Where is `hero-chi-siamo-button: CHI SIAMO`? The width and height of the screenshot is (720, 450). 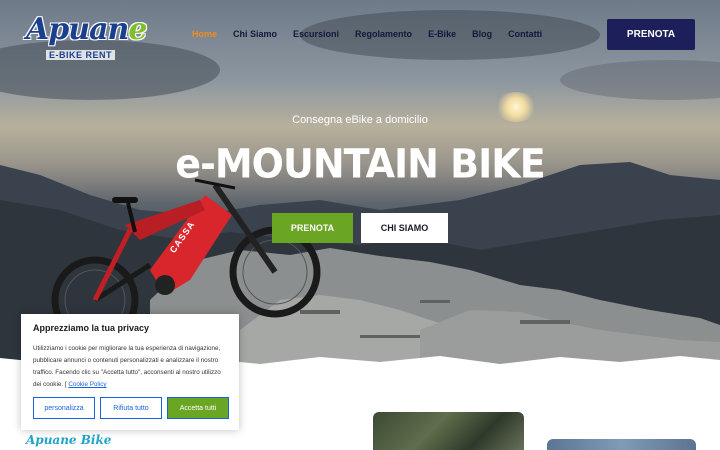 hero-chi-siamo-button: CHI SIAMO is located at coordinates (404, 228).